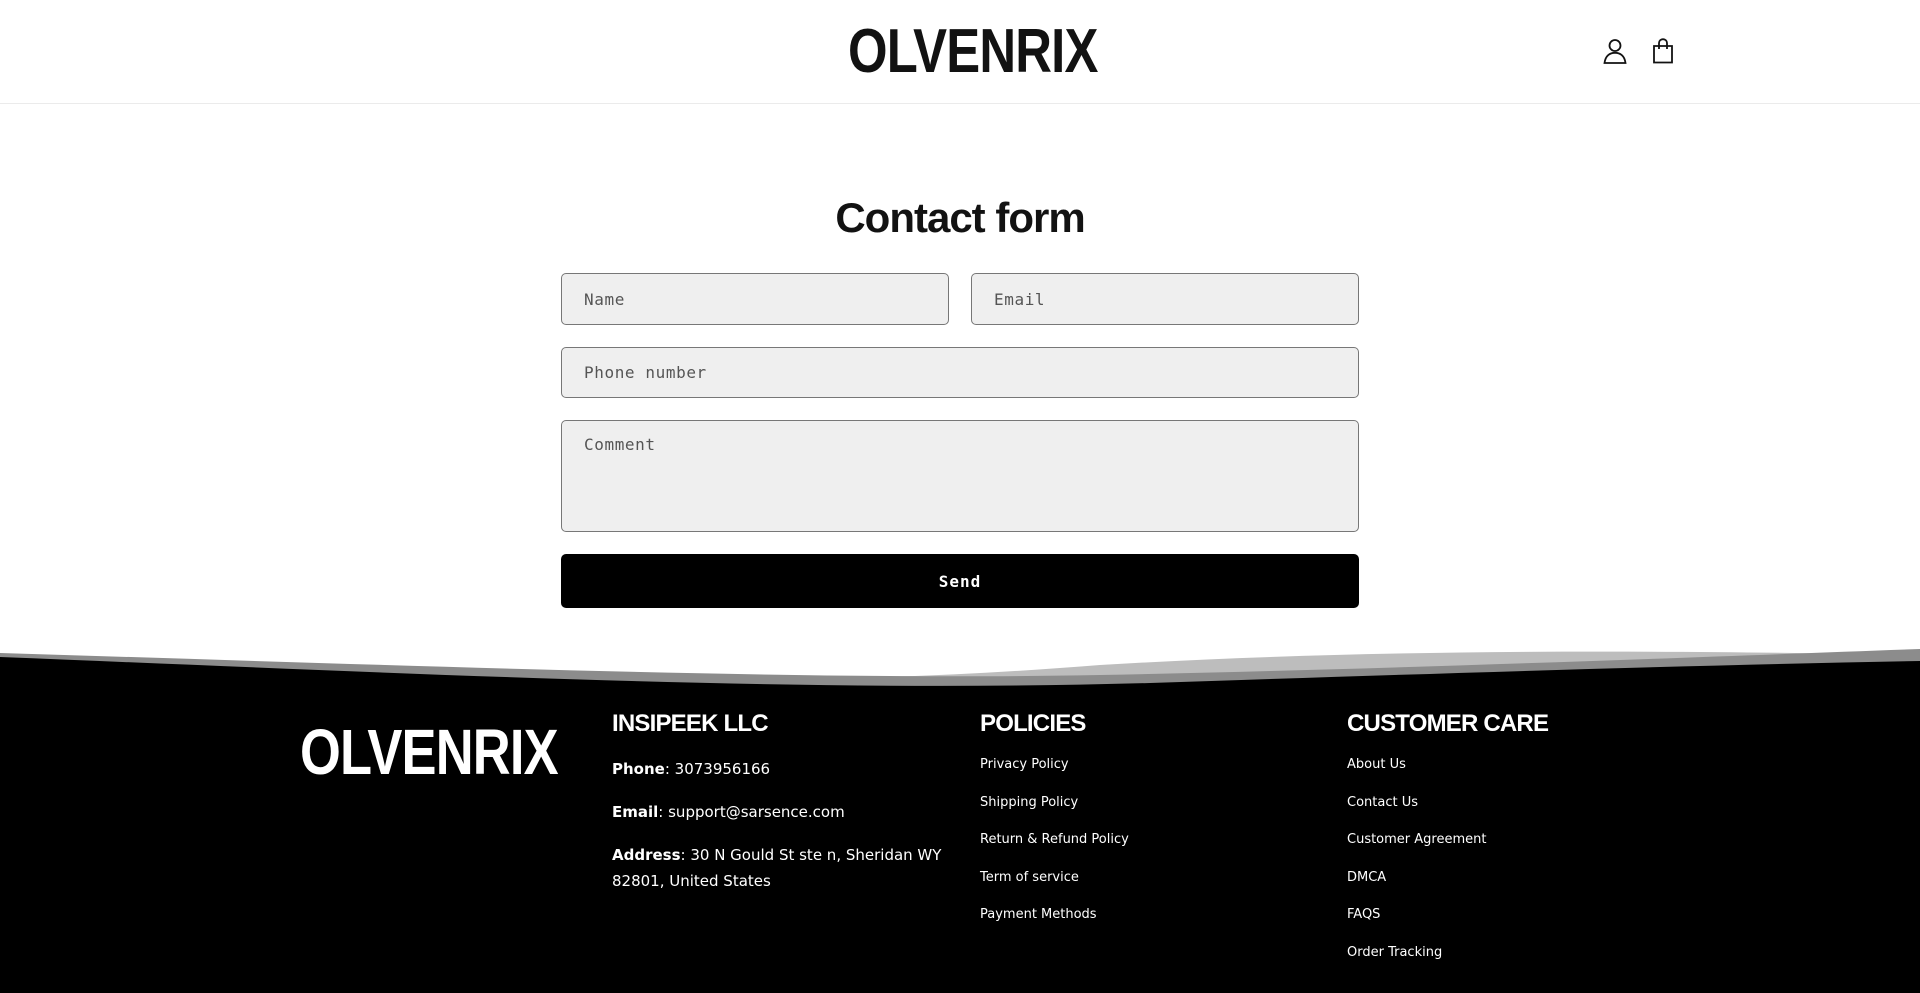  I want to click on page-title: Contact form, so click(960, 217).